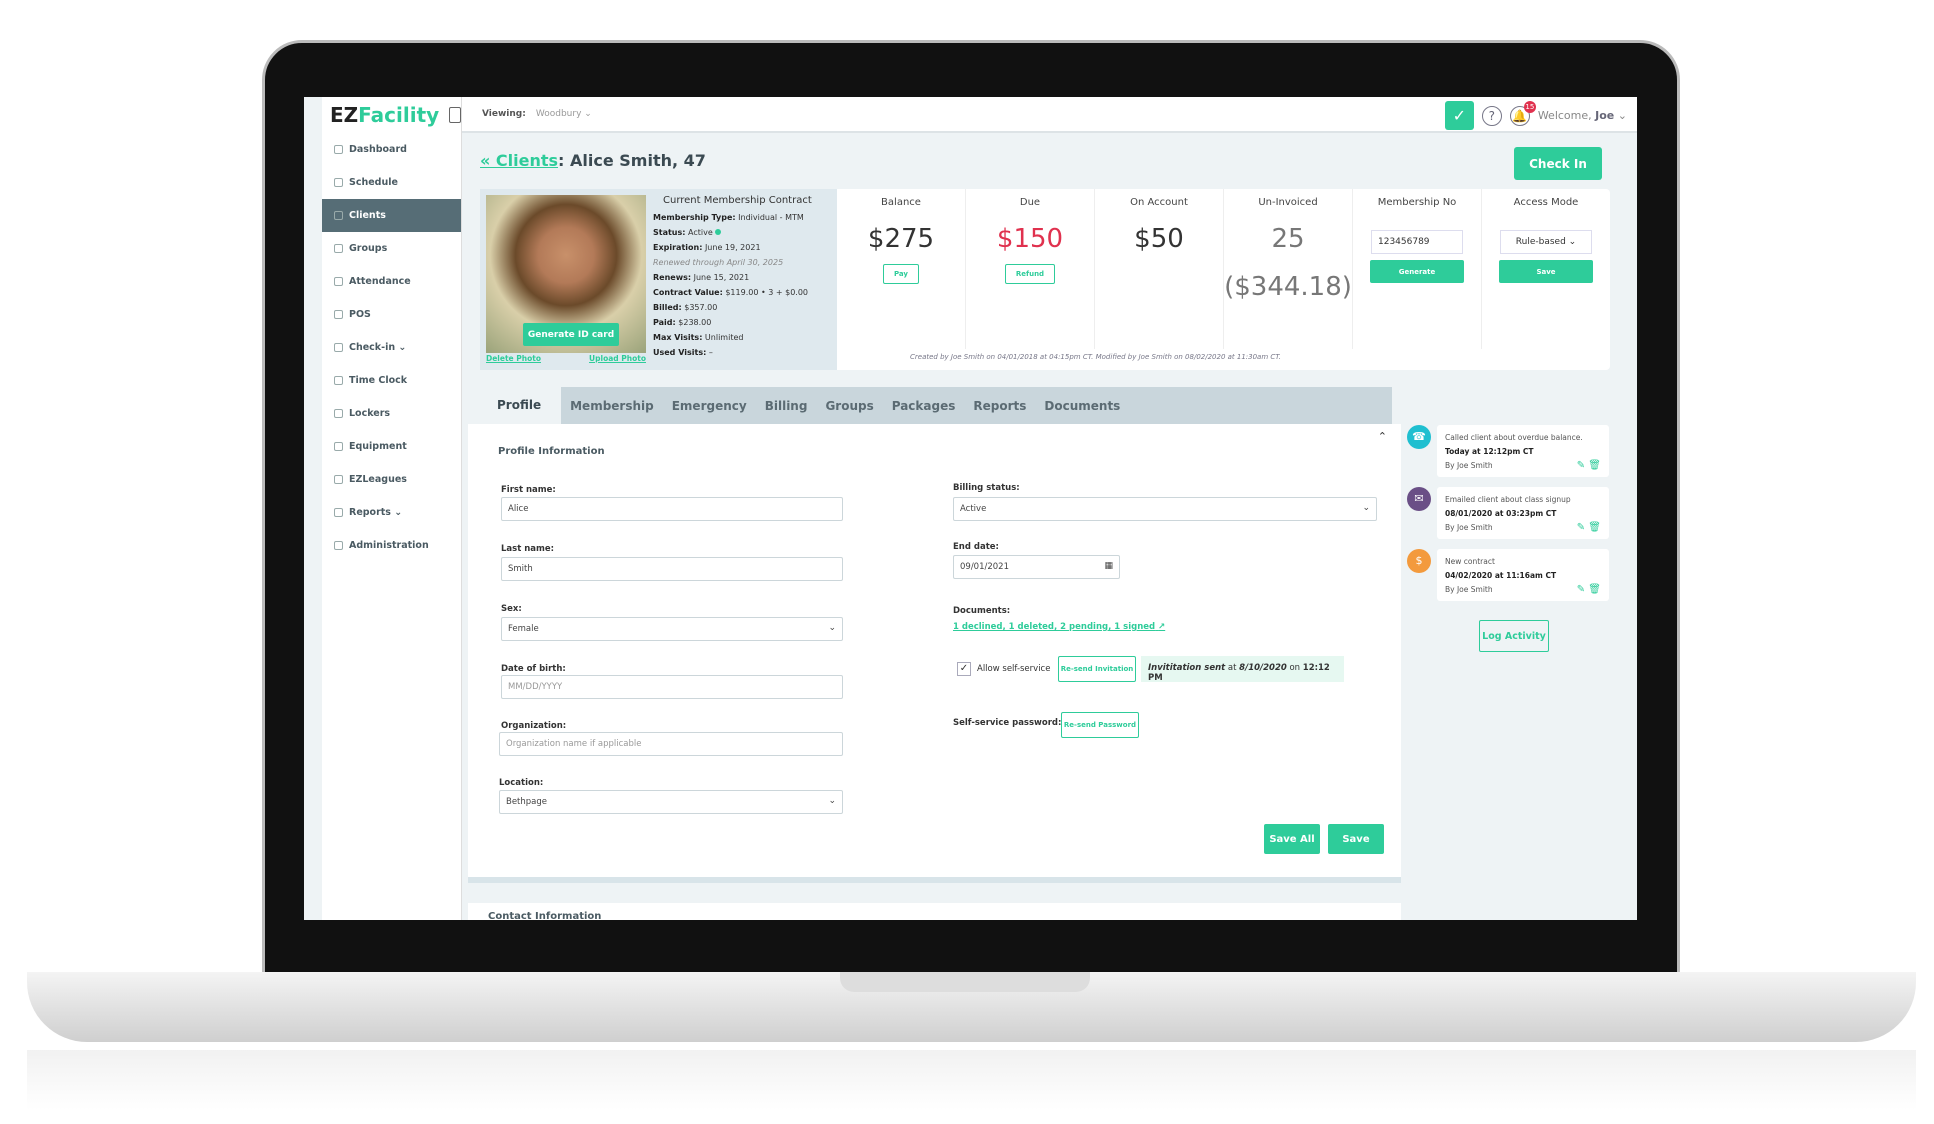  I want to click on uninvoiced-stat: Un-Invoiced 25 ($344.18), so click(1288, 269).